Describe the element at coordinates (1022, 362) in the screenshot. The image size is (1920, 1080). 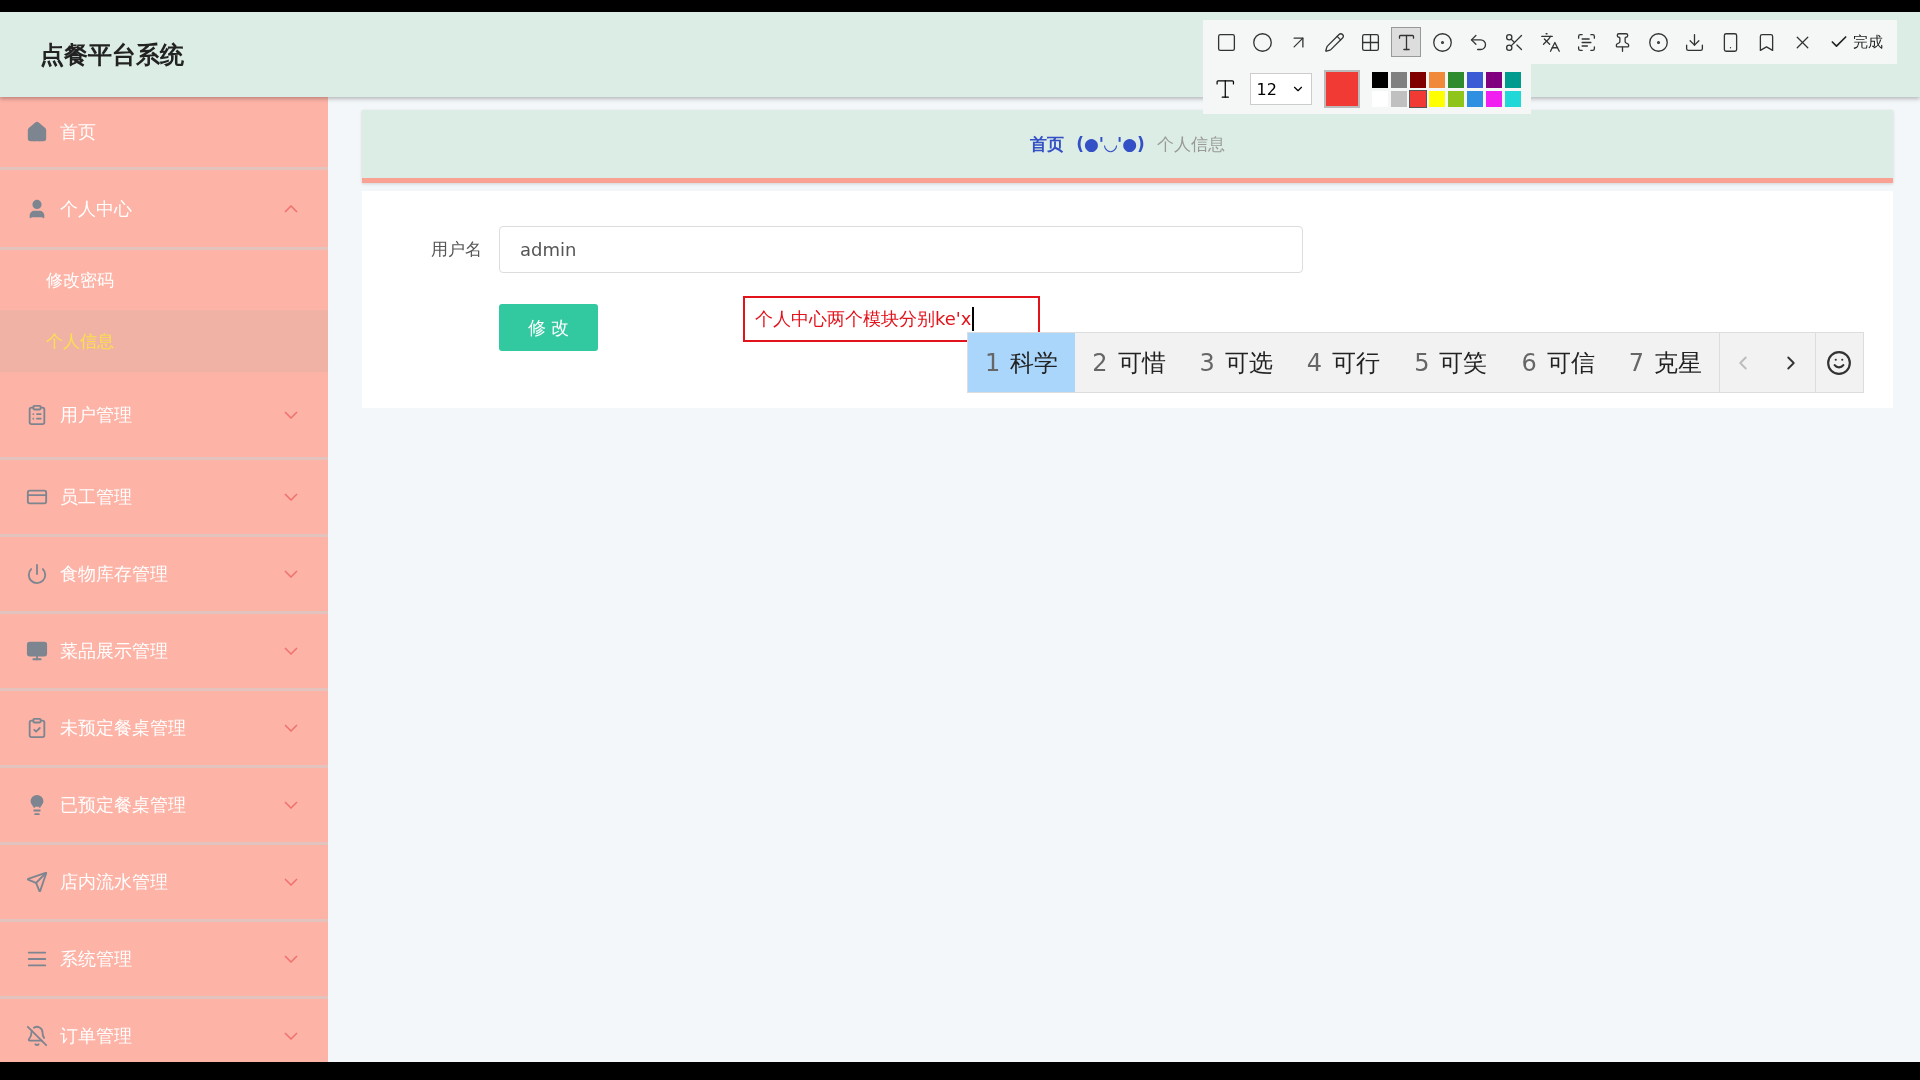
I see `ime-candidate: 1 科学` at that location.